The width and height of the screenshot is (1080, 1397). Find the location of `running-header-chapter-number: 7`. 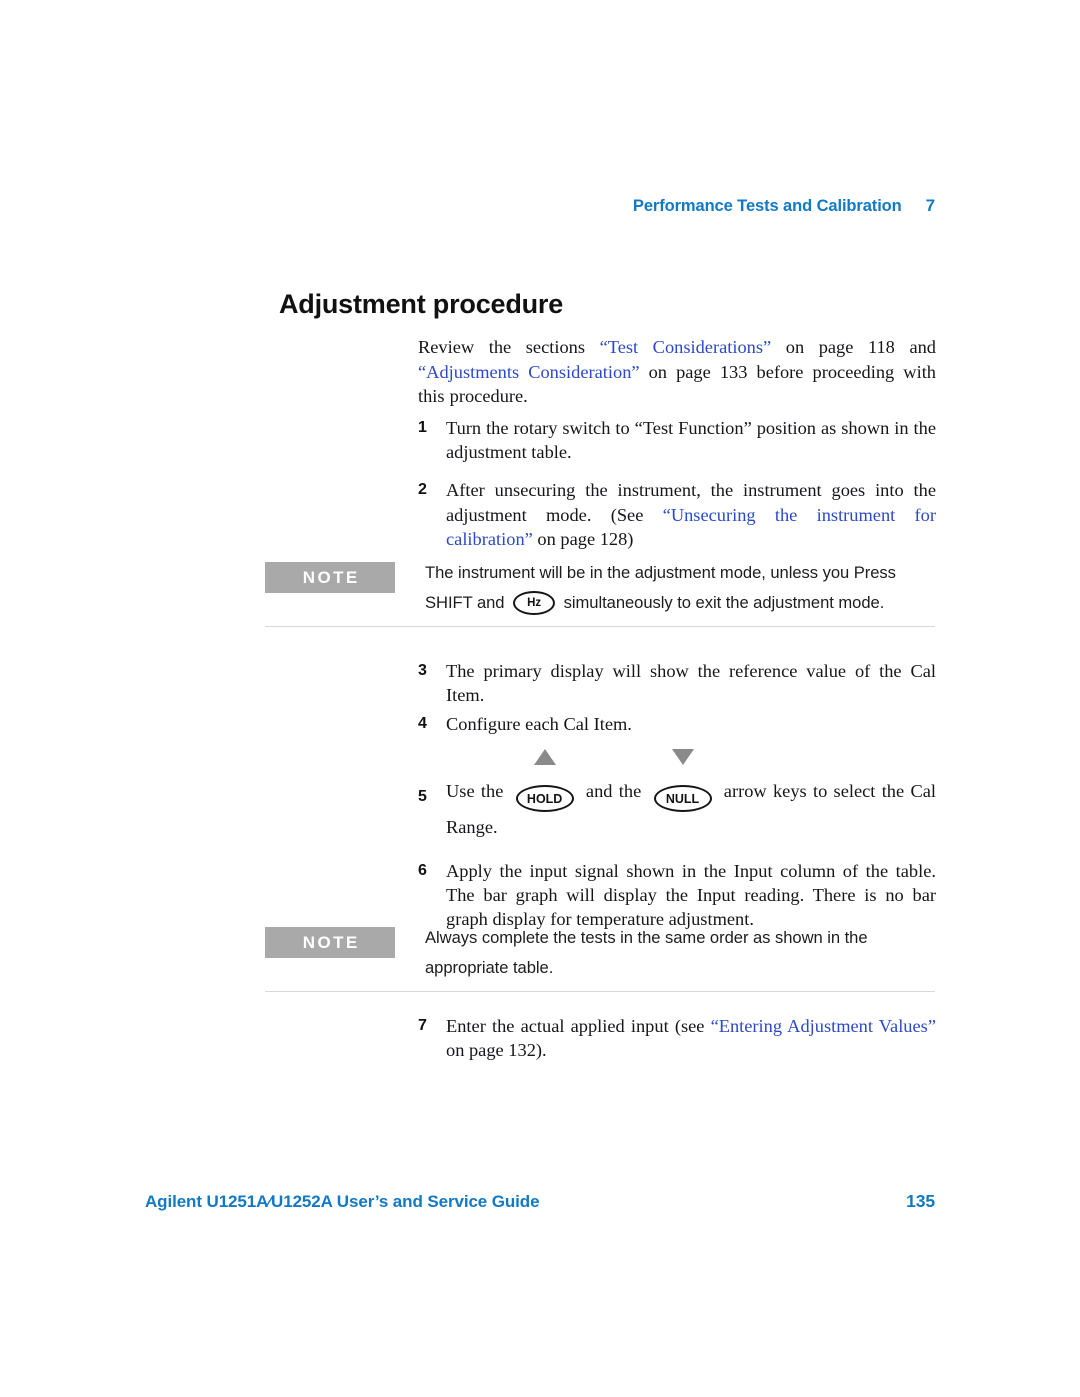

running-header-chapter-number: 7 is located at coordinates (930, 205).